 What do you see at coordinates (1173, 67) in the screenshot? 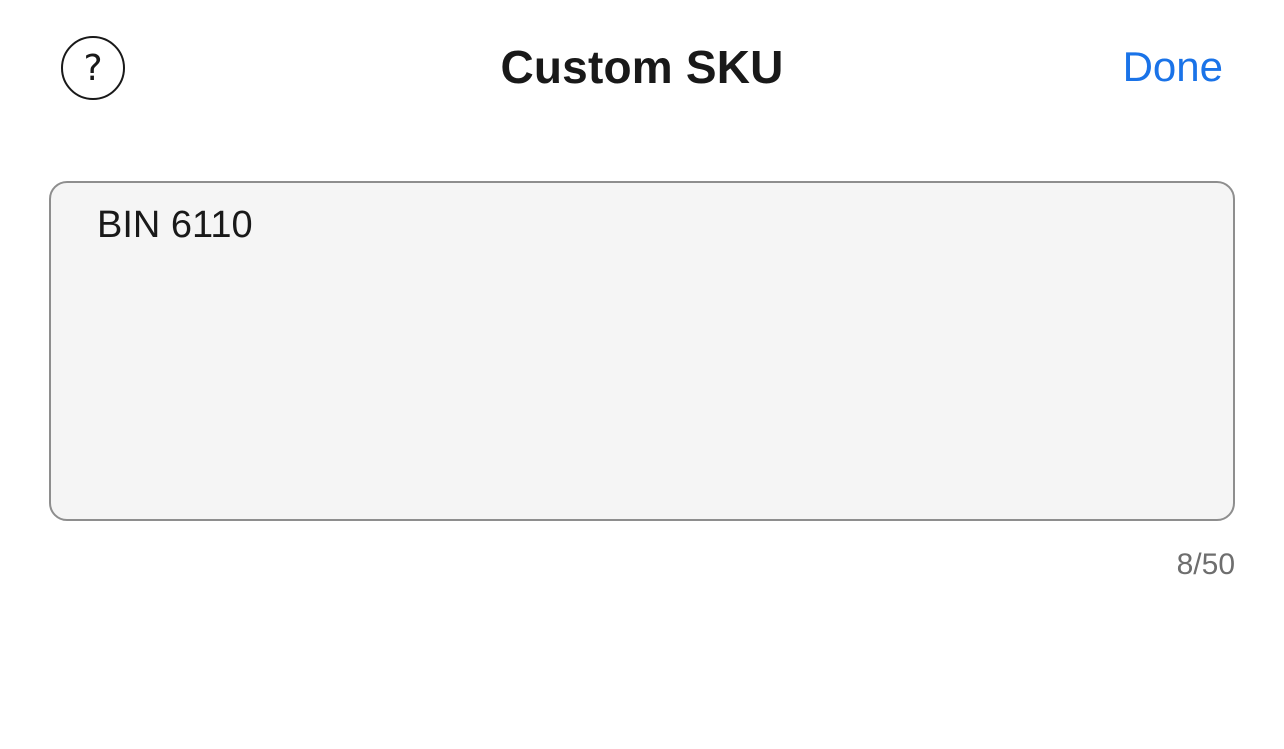
I see `done-button: Done` at bounding box center [1173, 67].